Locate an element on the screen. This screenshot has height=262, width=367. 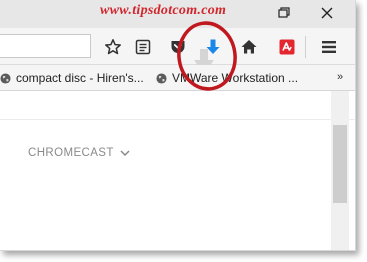
address-bar is located at coordinates (45, 46).